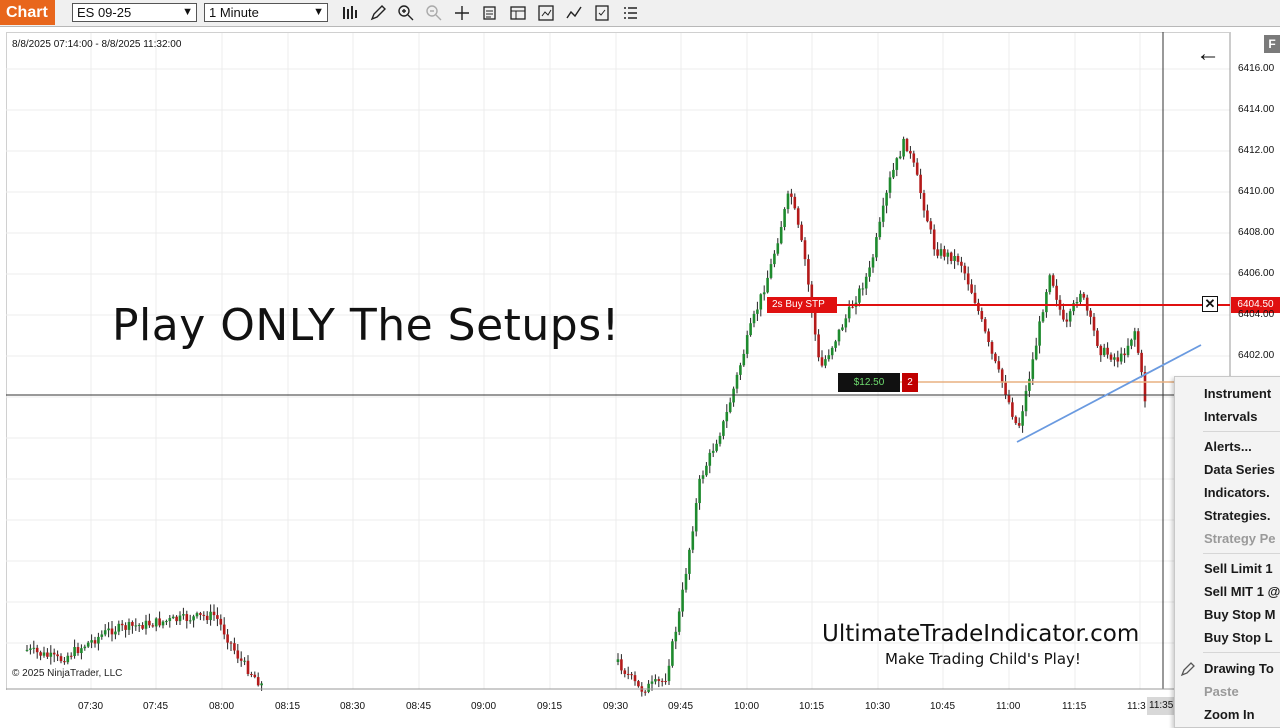  What do you see at coordinates (910, 382) in the screenshot?
I see `position-quantity: 2` at bounding box center [910, 382].